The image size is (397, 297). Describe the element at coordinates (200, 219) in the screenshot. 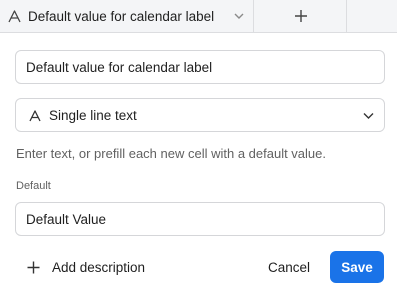

I see `default-value-input` at that location.